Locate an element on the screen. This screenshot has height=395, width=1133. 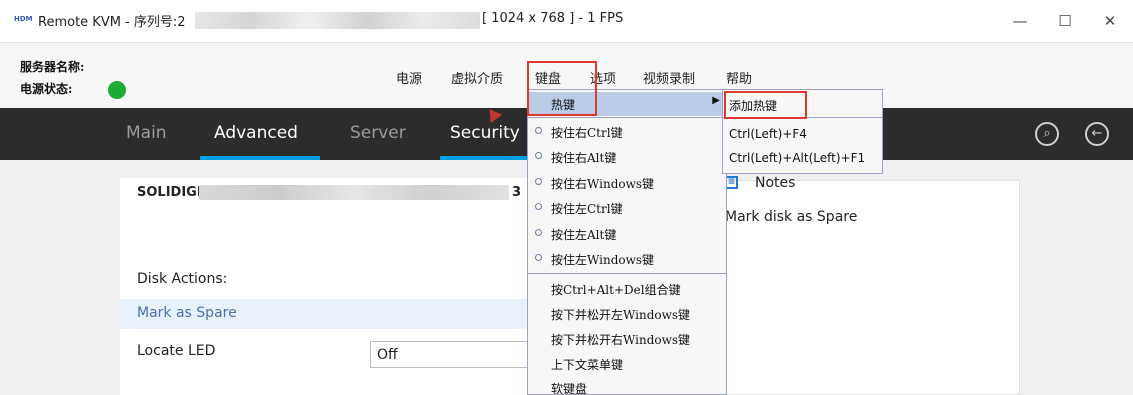
press-right-windows-item: 按下并松开右Windows键 is located at coordinates (627, 339).